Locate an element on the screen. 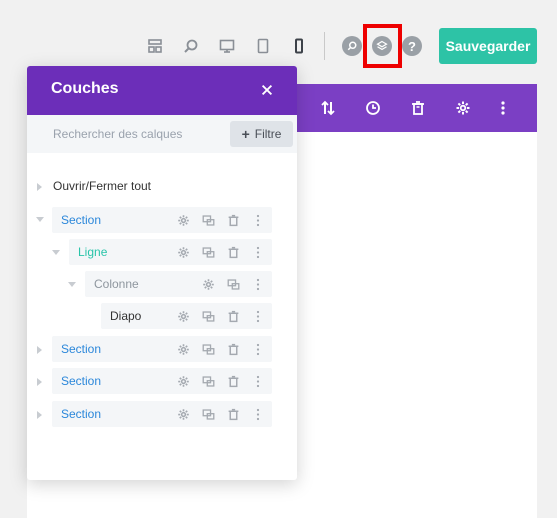 The width and height of the screenshot is (557, 518). layer-item: Diapo is located at coordinates (186, 316).